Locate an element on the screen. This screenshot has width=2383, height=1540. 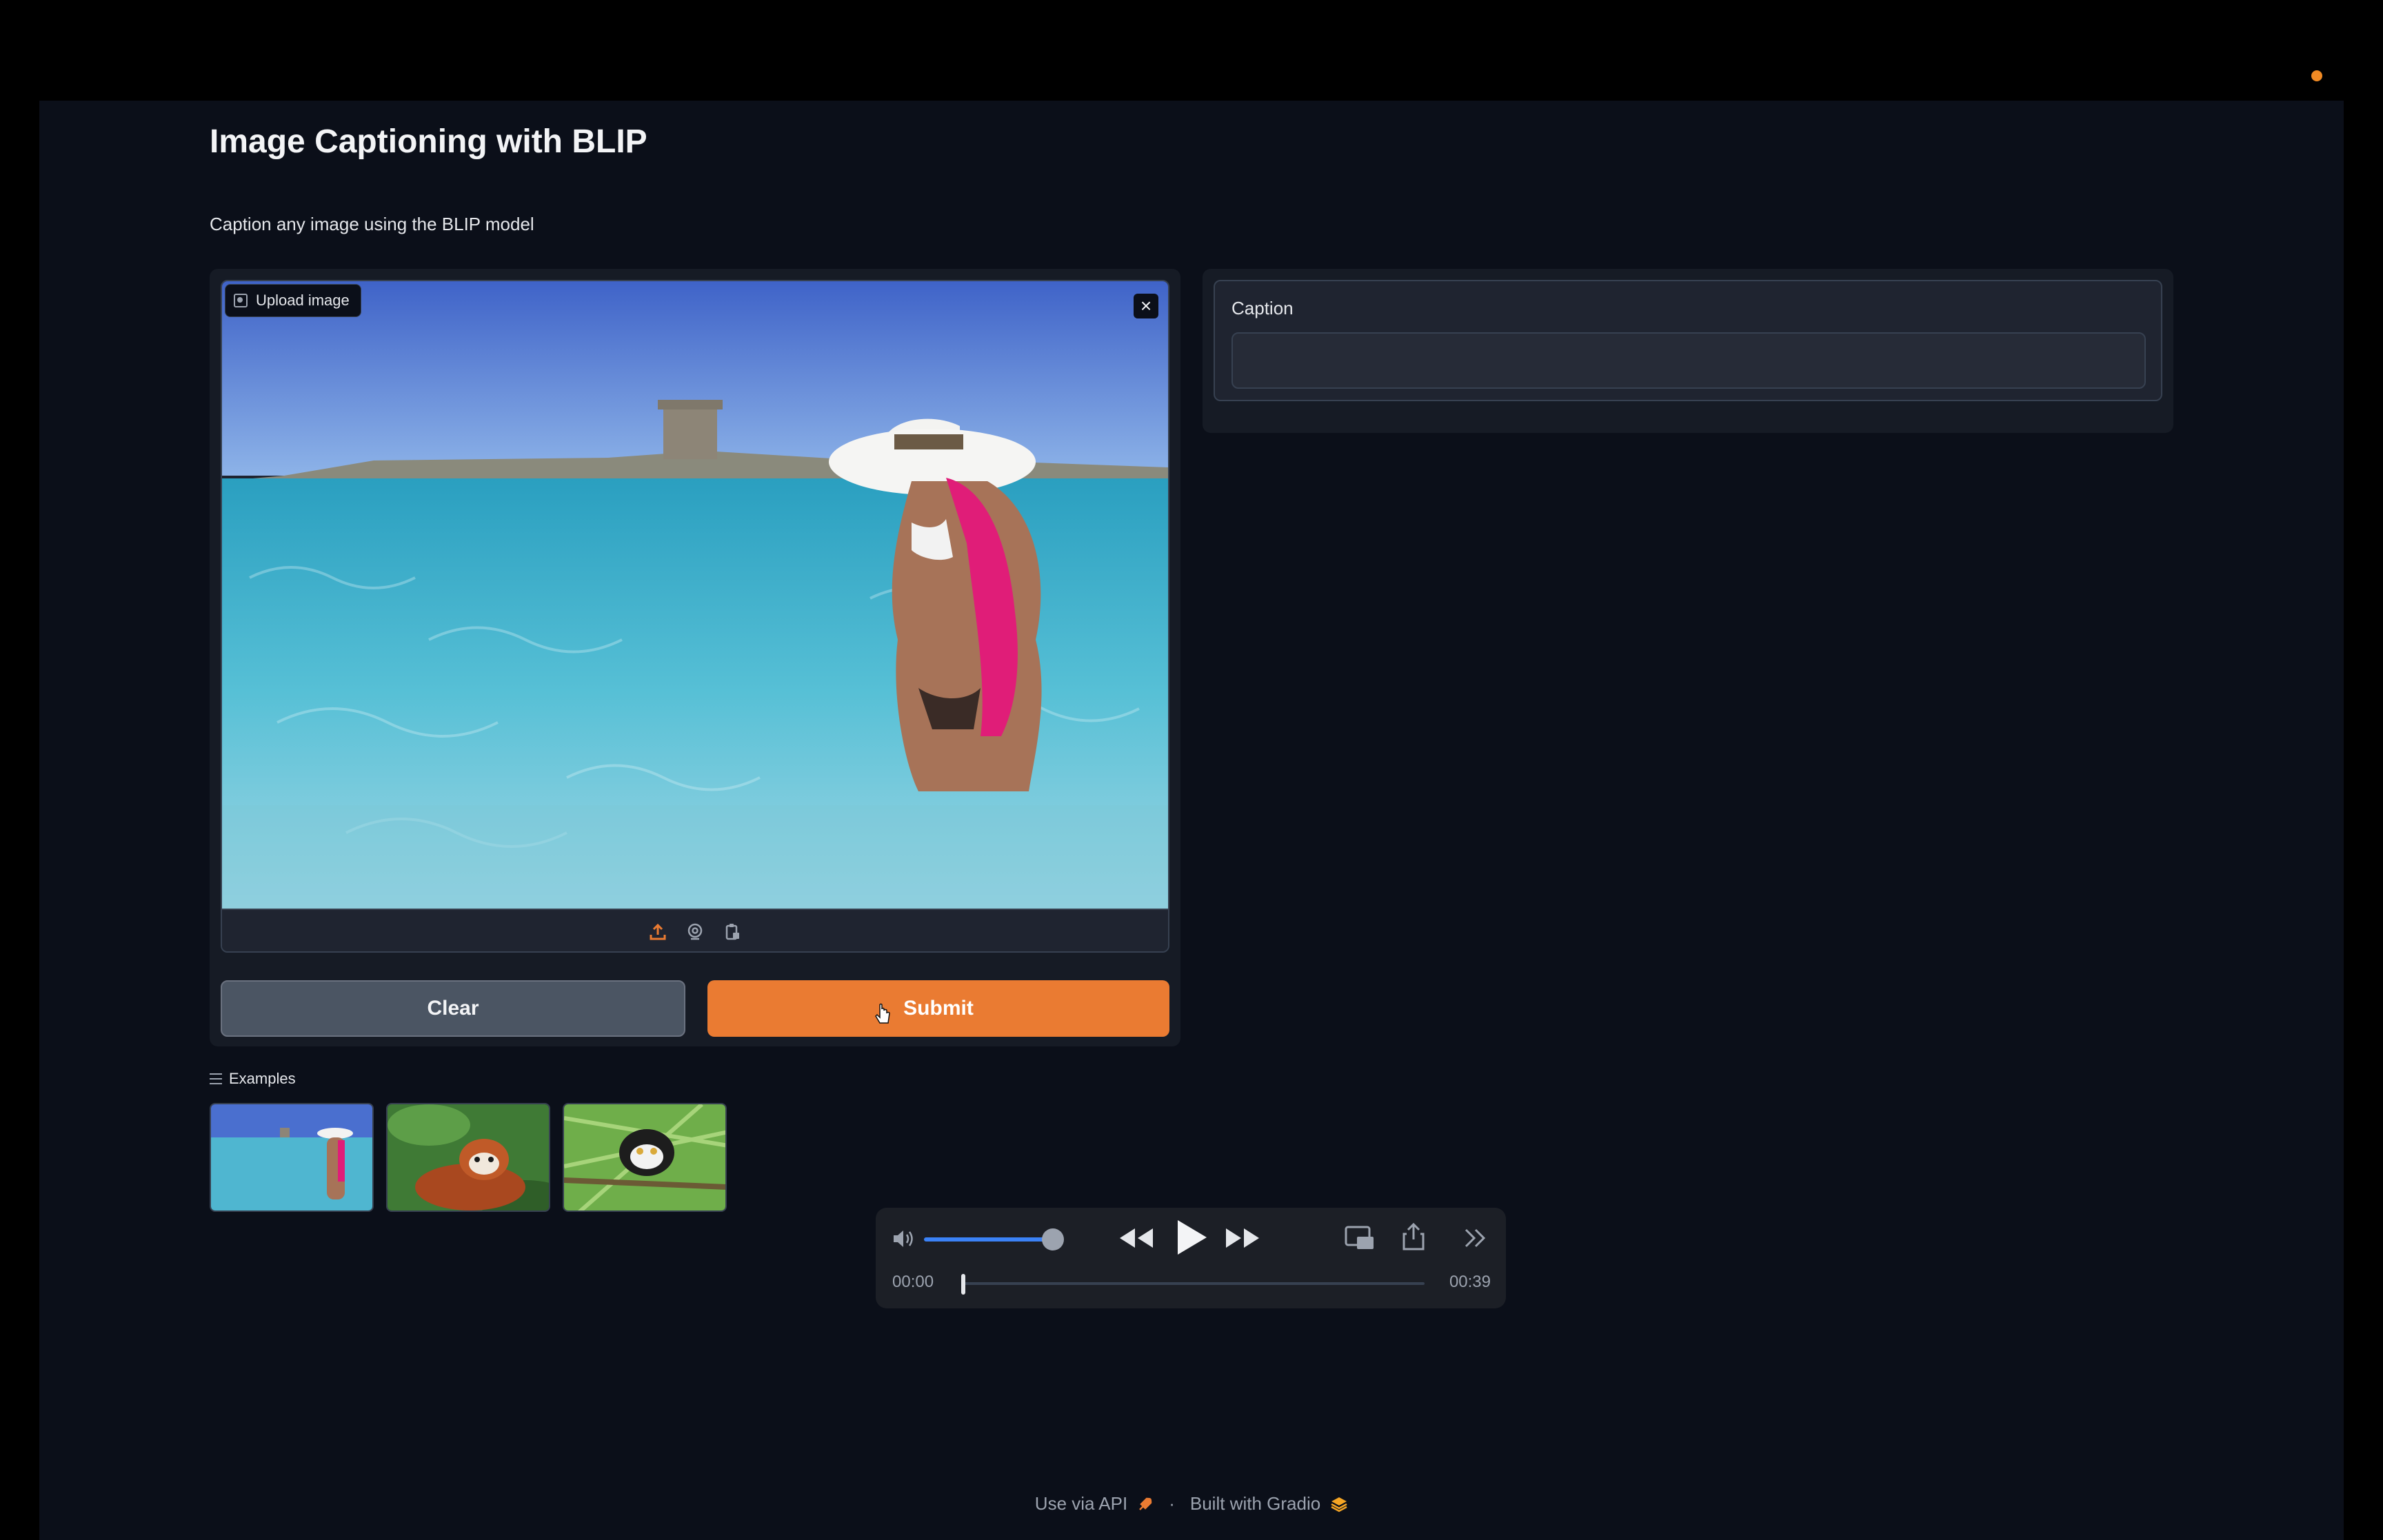
gradio-logo-icon is located at coordinates (1339, 1505).